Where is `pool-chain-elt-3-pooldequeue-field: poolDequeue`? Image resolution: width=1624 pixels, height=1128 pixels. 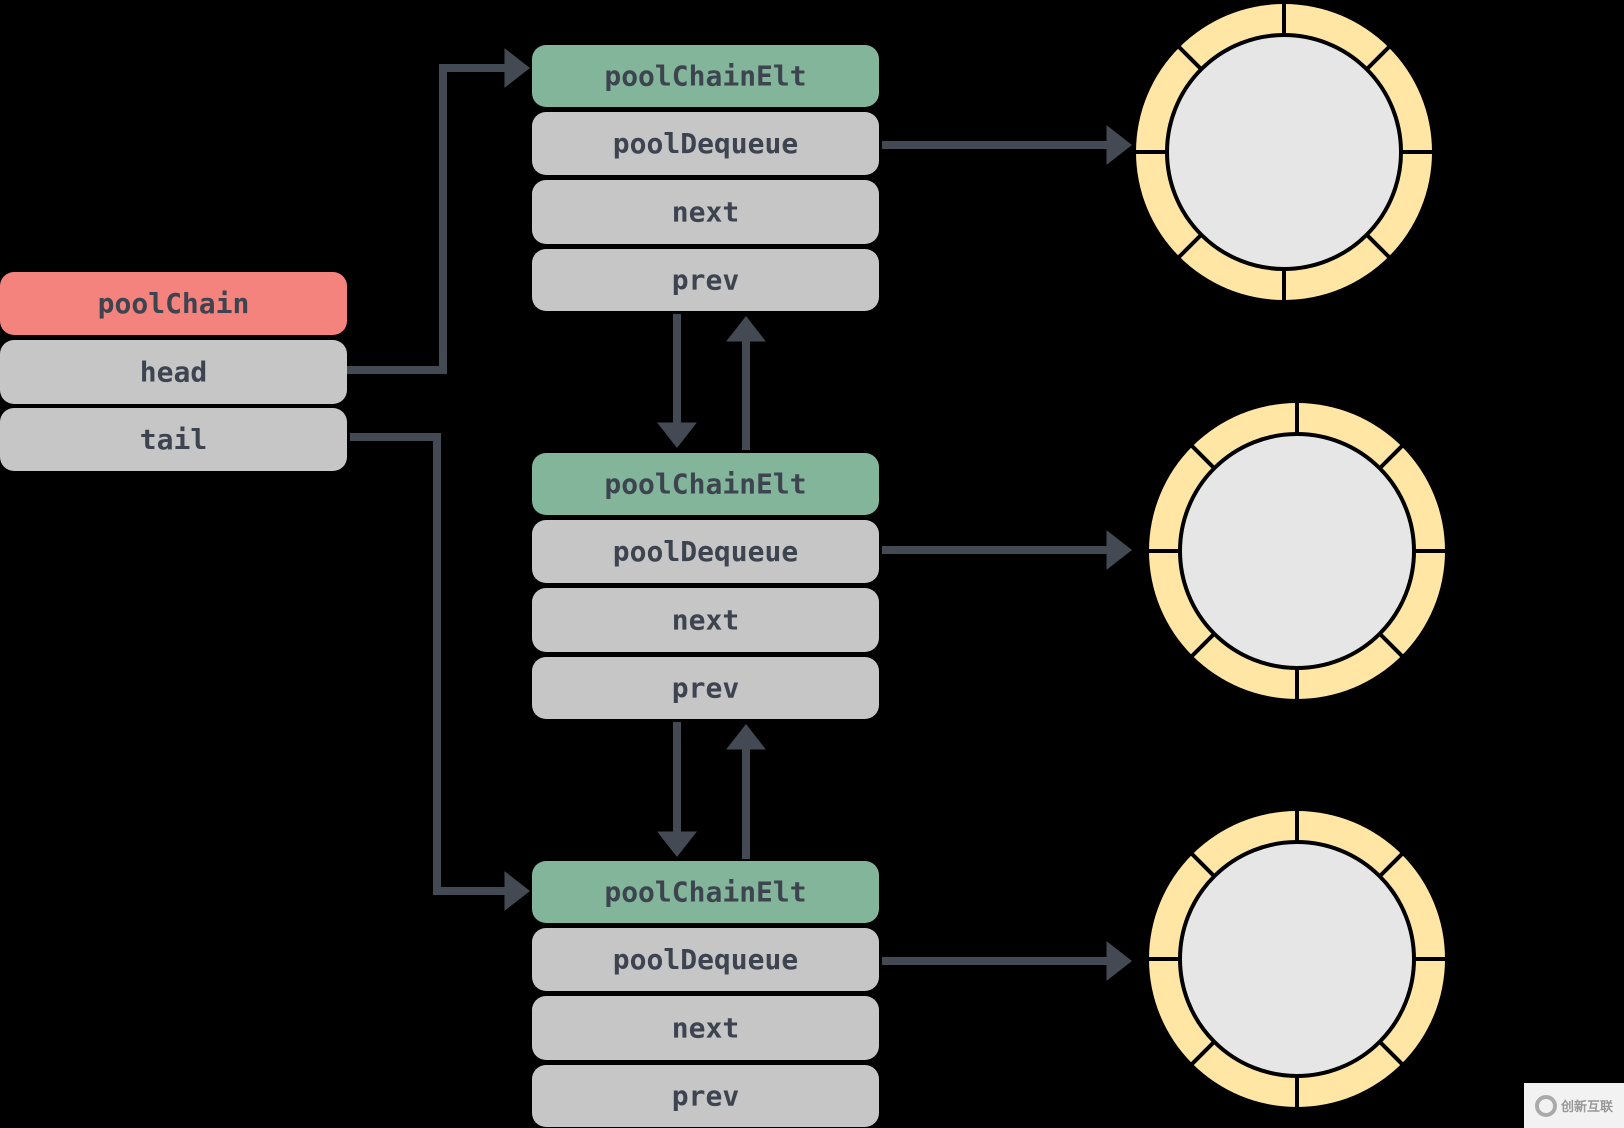 pool-chain-elt-3-pooldequeue-field: poolDequeue is located at coordinates (705, 959).